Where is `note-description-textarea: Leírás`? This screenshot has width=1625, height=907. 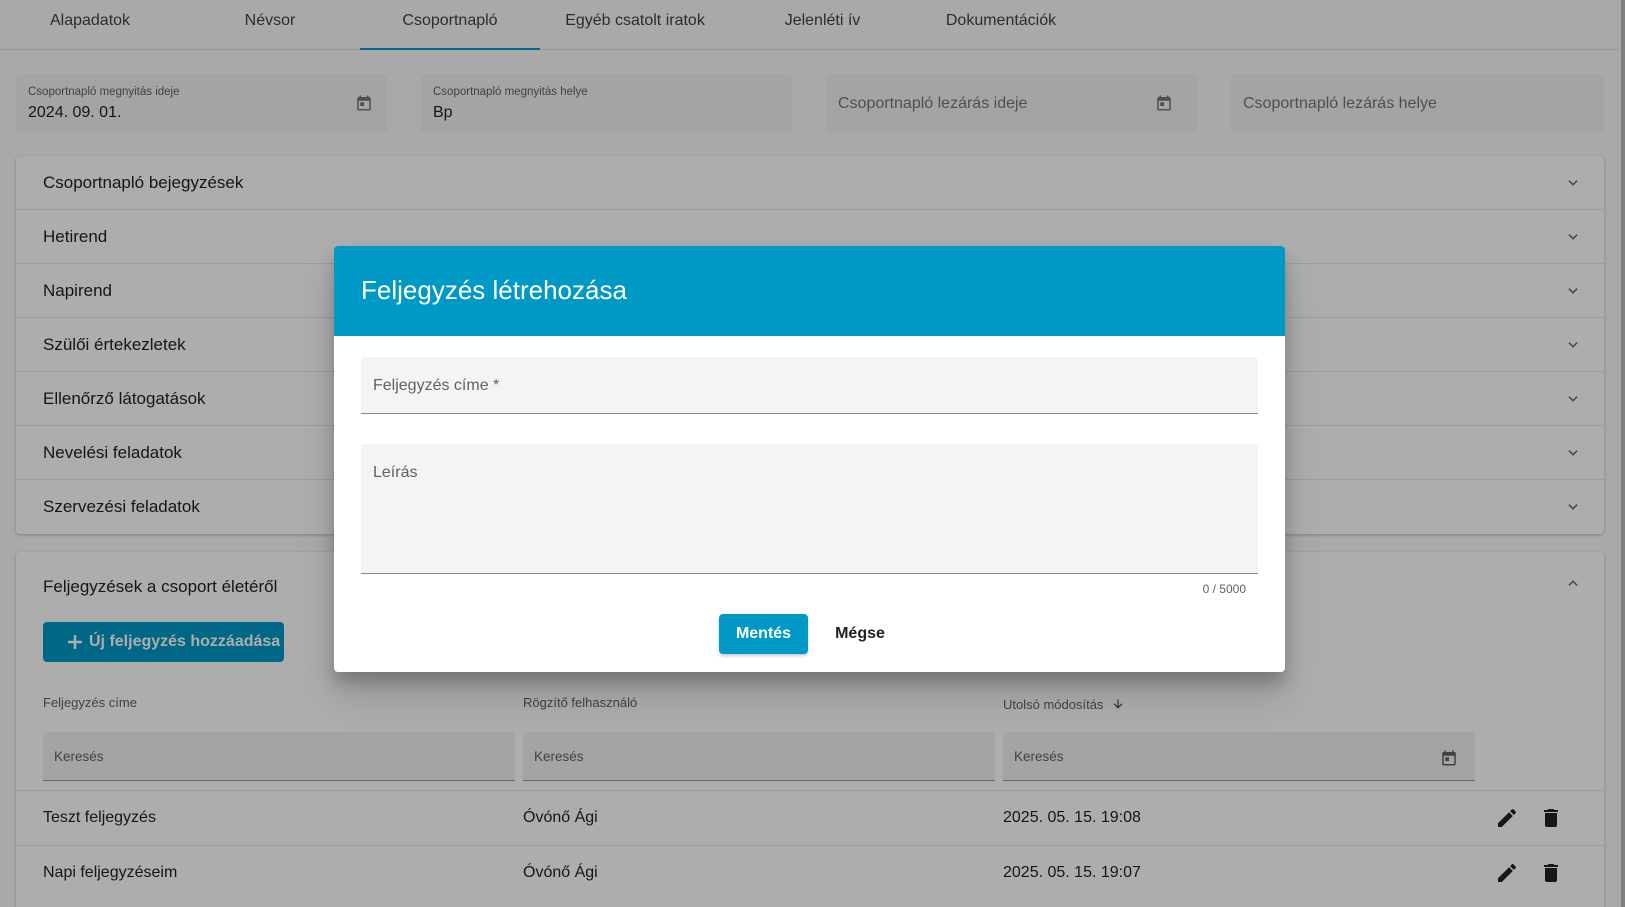
note-description-textarea: Leírás is located at coordinates (809, 509).